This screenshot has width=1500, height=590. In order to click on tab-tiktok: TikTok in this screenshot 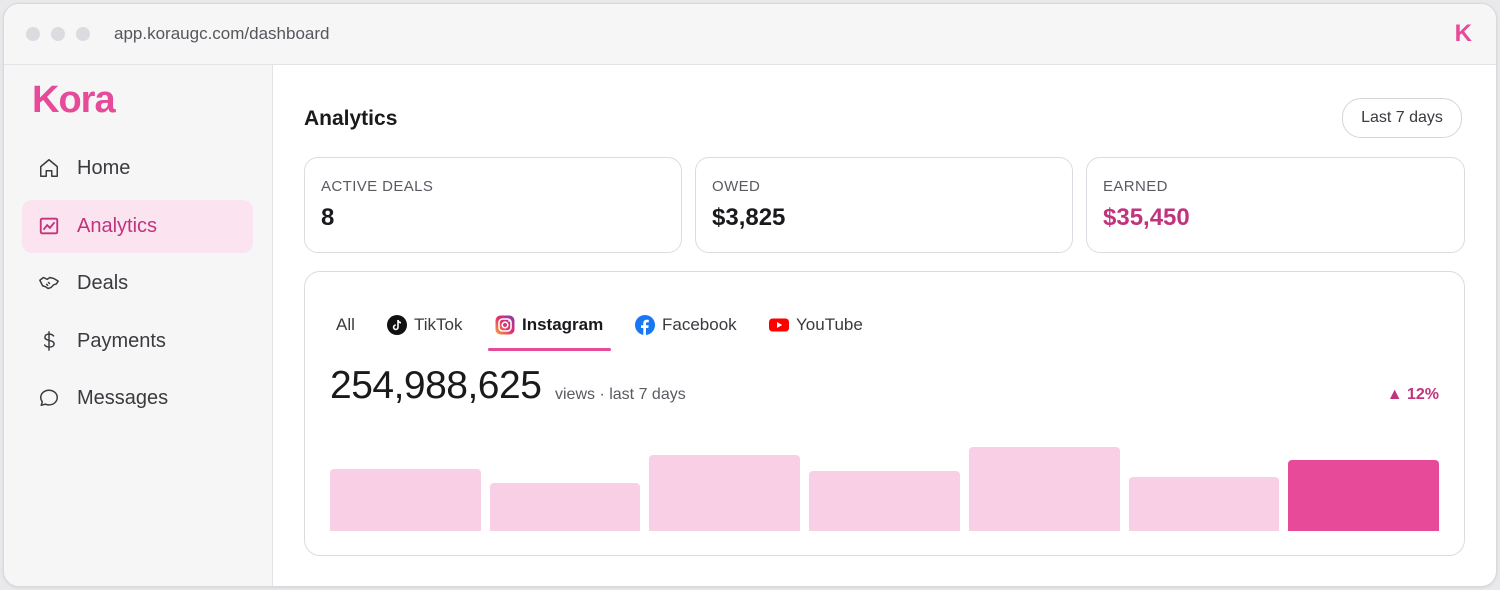, I will do `click(425, 325)`.